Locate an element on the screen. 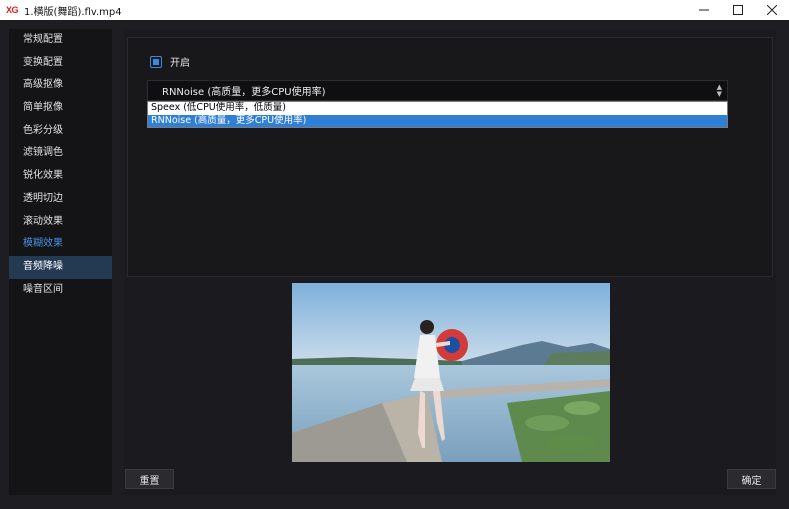  sidebar-item-general: 常规配置 is located at coordinates (60, 40).